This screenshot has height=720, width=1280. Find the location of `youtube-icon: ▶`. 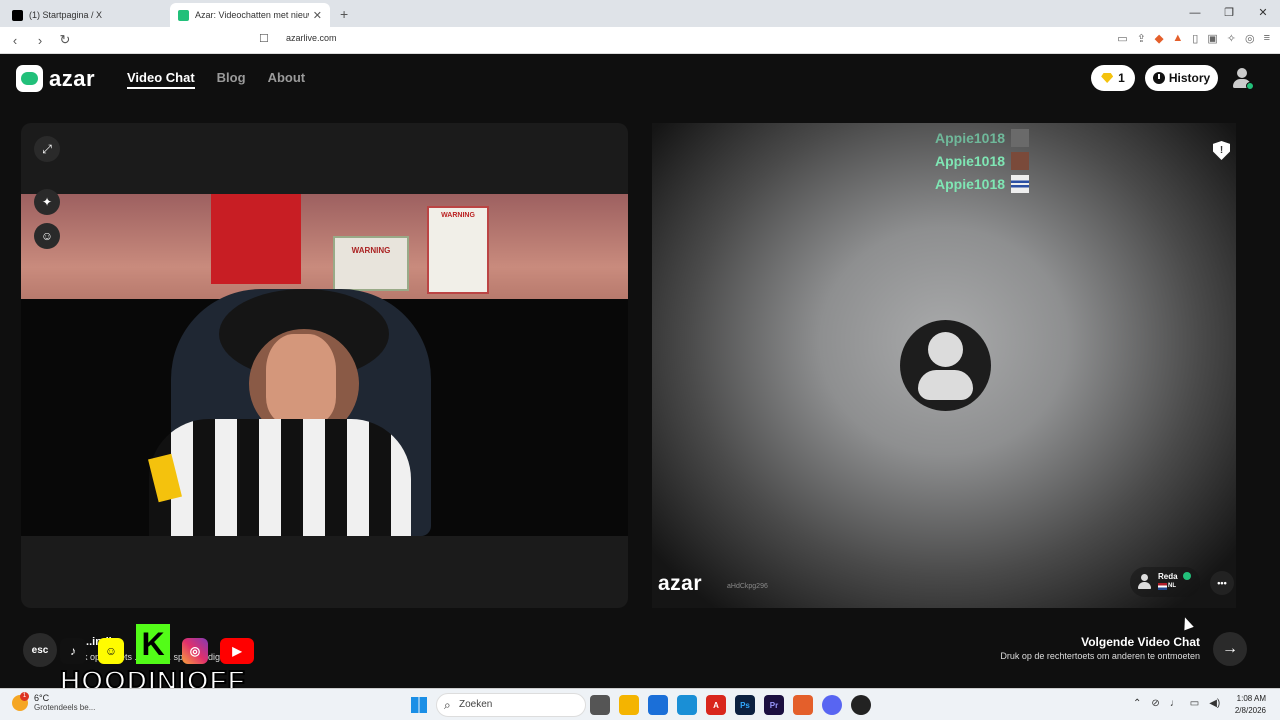

youtube-icon: ▶ is located at coordinates (237, 651).